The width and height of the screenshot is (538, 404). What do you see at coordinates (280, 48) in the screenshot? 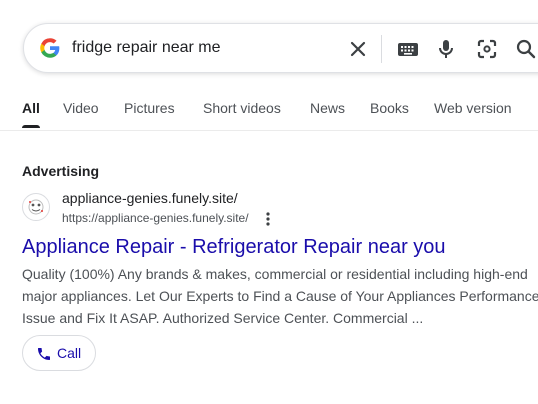
I see `search-bar: fridge repair near me` at bounding box center [280, 48].